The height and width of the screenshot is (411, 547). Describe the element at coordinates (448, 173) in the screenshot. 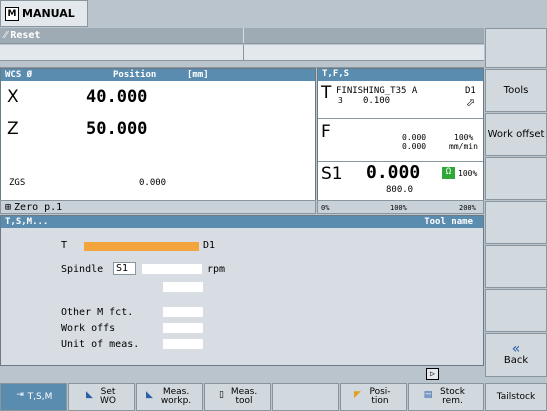

I see `spindle-state-icon: Ω` at that location.